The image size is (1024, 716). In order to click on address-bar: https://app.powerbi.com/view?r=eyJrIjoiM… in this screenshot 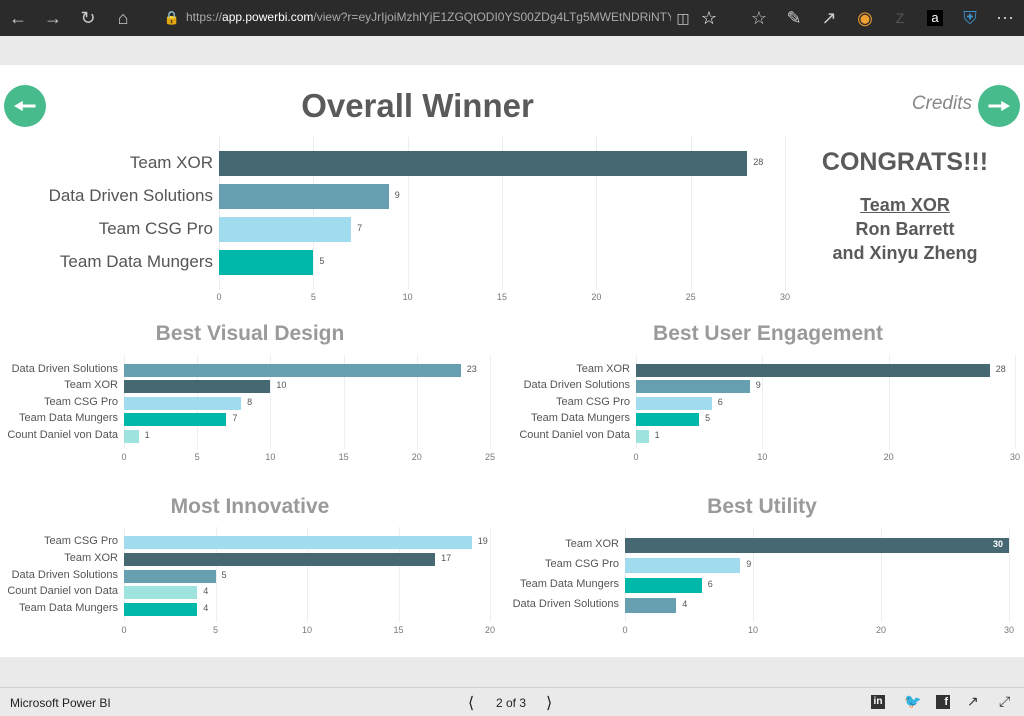, I will do `click(428, 17)`.